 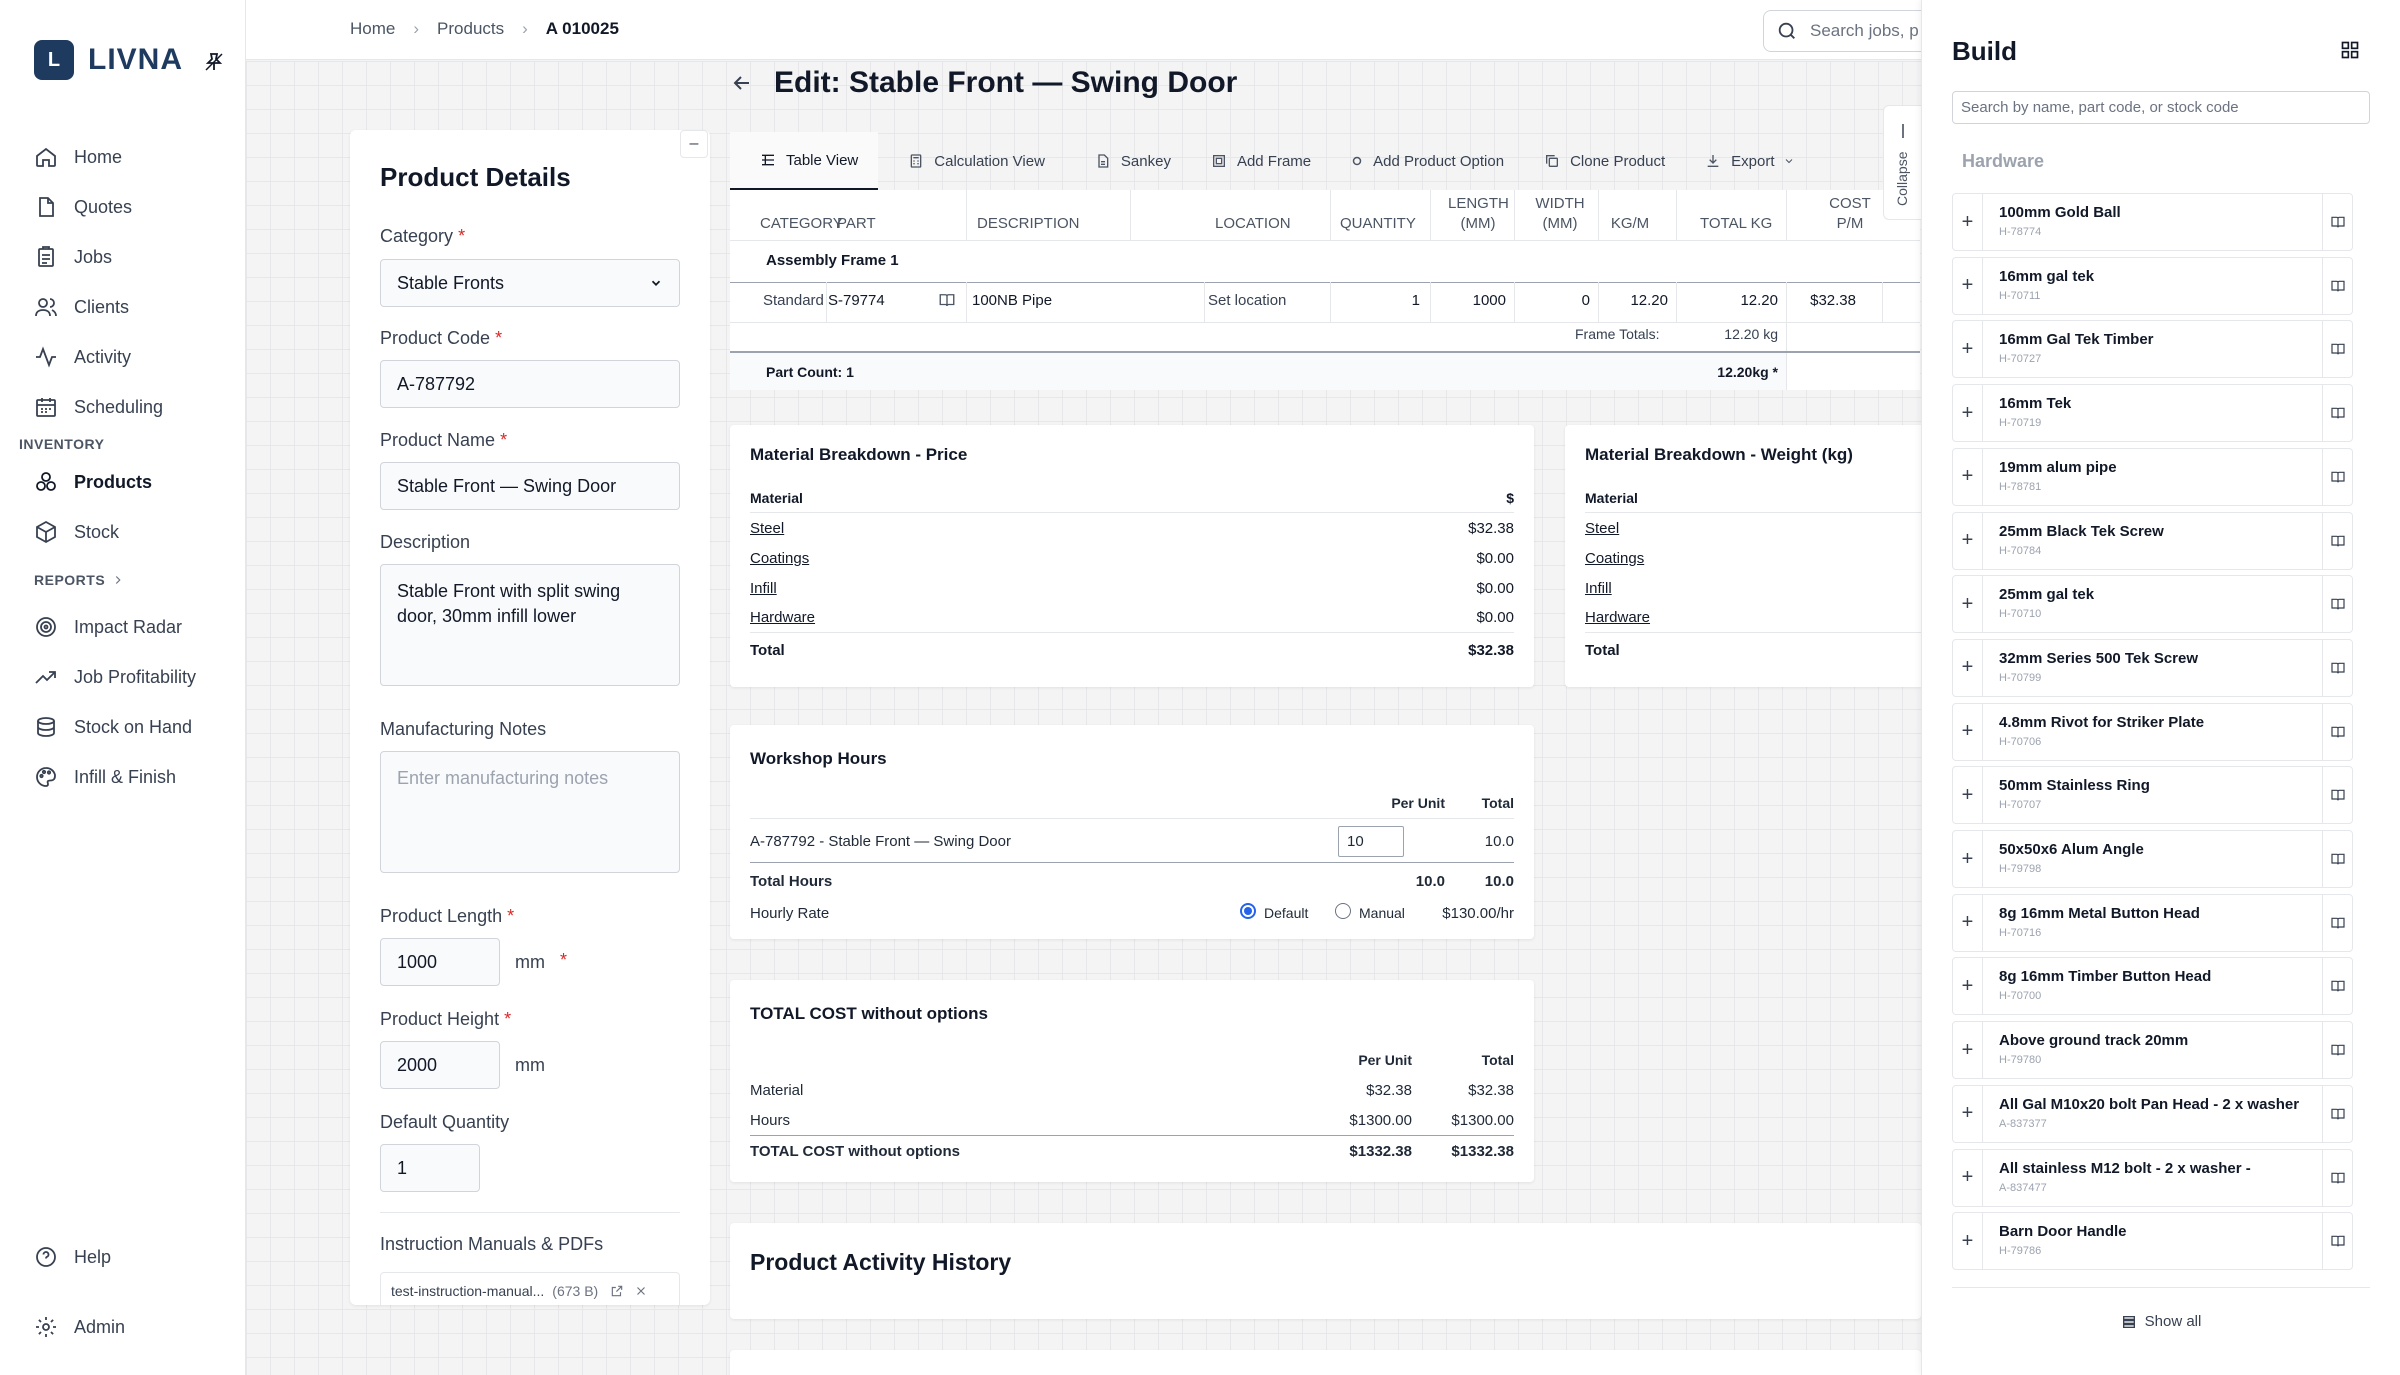 I want to click on logo: L LIVNA, so click(x=108, y=60).